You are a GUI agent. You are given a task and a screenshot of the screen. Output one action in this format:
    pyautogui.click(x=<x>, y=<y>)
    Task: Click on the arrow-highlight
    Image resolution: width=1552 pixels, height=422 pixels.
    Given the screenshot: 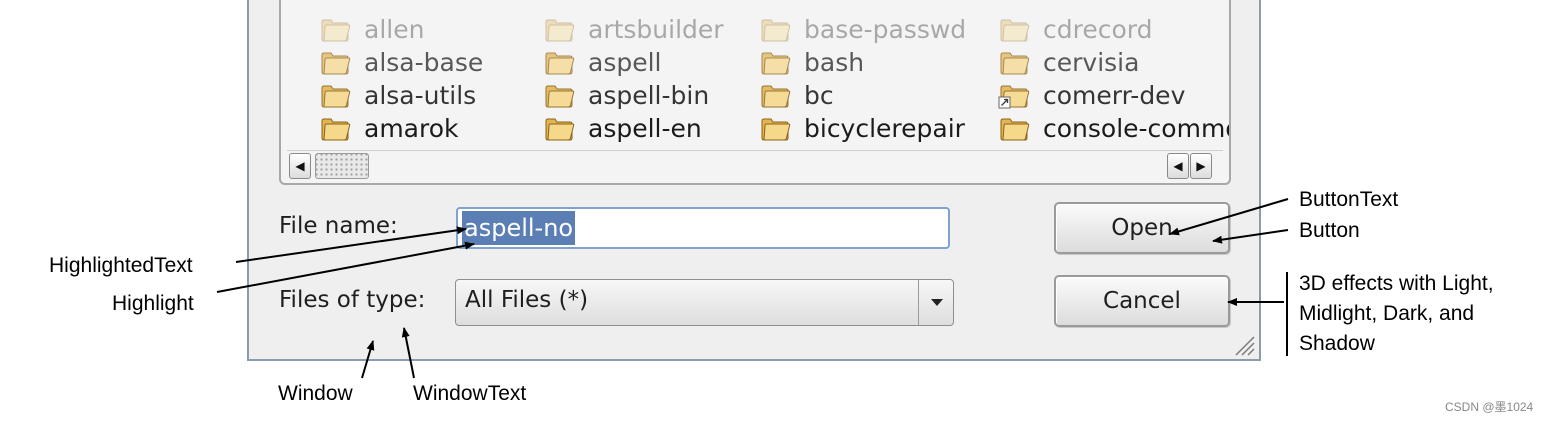 What is the action you would take?
    pyautogui.click(x=345, y=267)
    